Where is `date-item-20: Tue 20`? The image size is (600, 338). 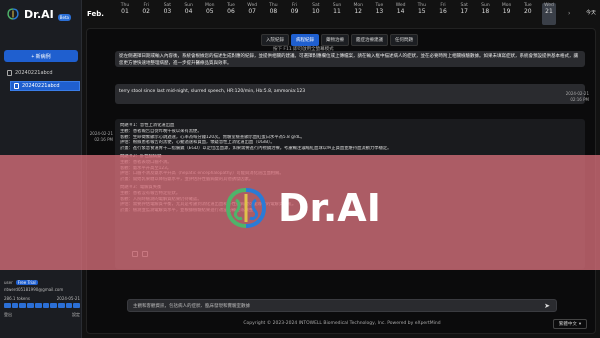 date-item-20: Tue 20 is located at coordinates (528, 9).